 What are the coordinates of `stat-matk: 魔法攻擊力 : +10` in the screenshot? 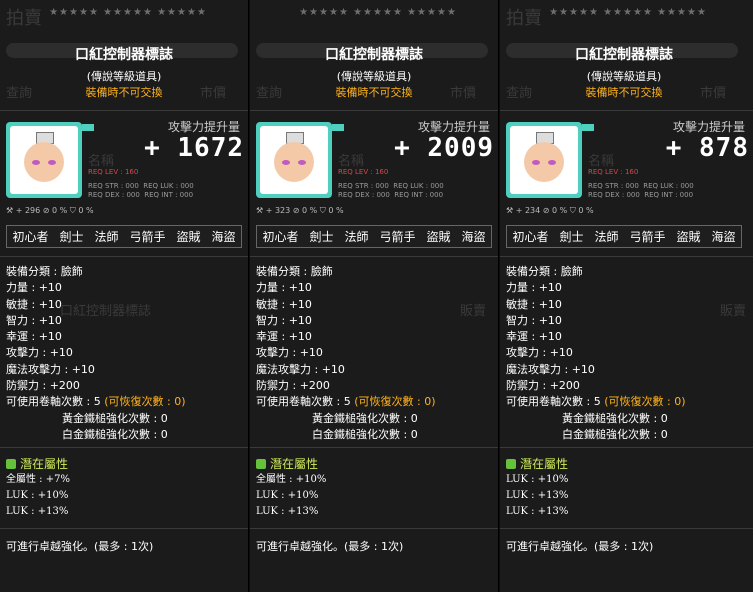 It's located at (550, 369).